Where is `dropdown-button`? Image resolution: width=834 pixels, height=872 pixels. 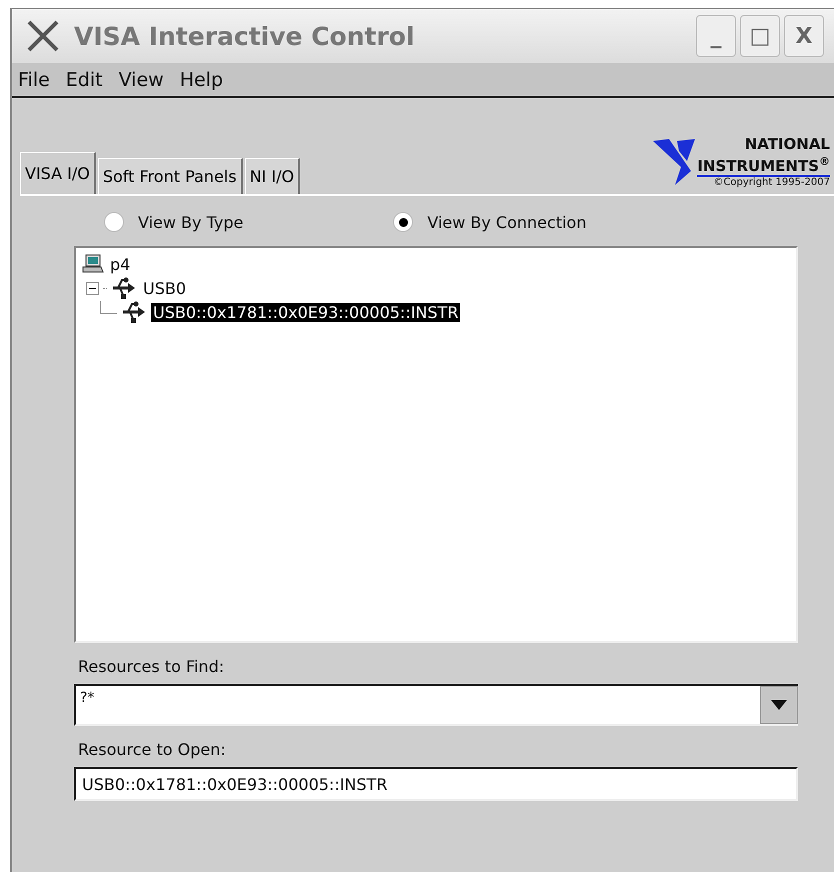 dropdown-button is located at coordinates (779, 705).